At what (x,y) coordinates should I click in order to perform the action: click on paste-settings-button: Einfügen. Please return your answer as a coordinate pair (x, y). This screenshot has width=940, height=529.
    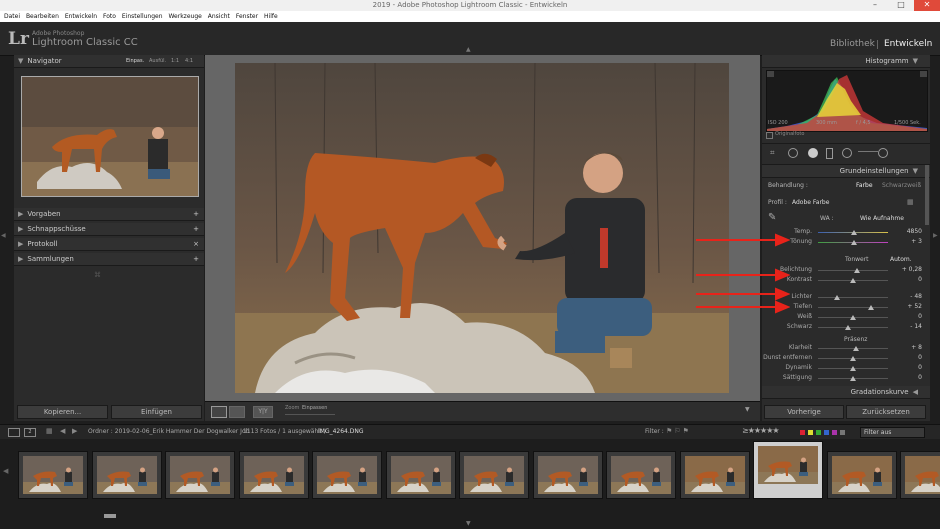
    Looking at the image, I should click on (156, 412).